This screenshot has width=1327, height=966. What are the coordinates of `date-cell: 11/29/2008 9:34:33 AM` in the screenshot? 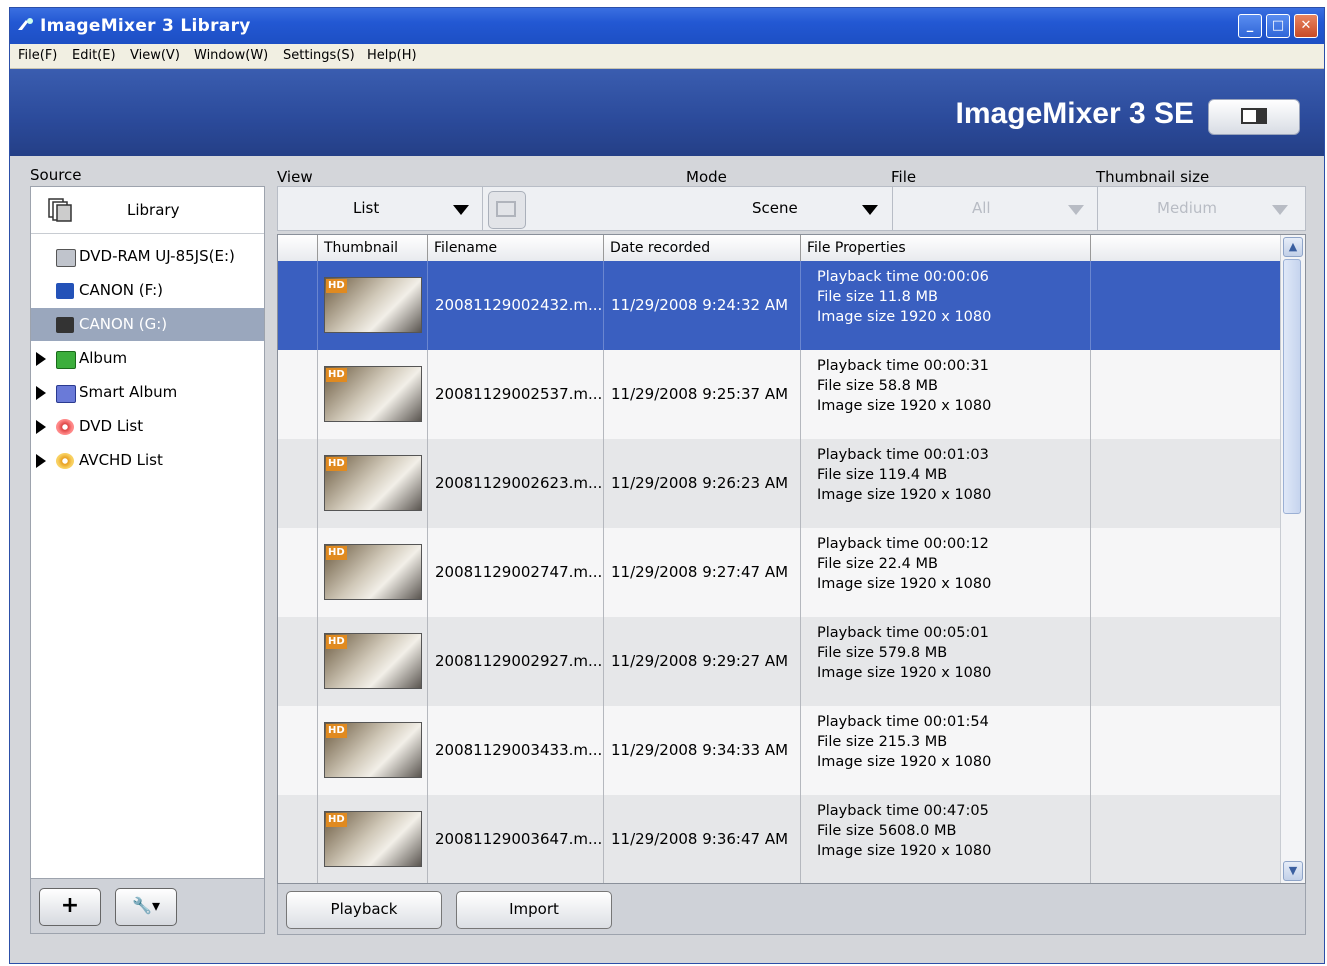 It's located at (702, 750).